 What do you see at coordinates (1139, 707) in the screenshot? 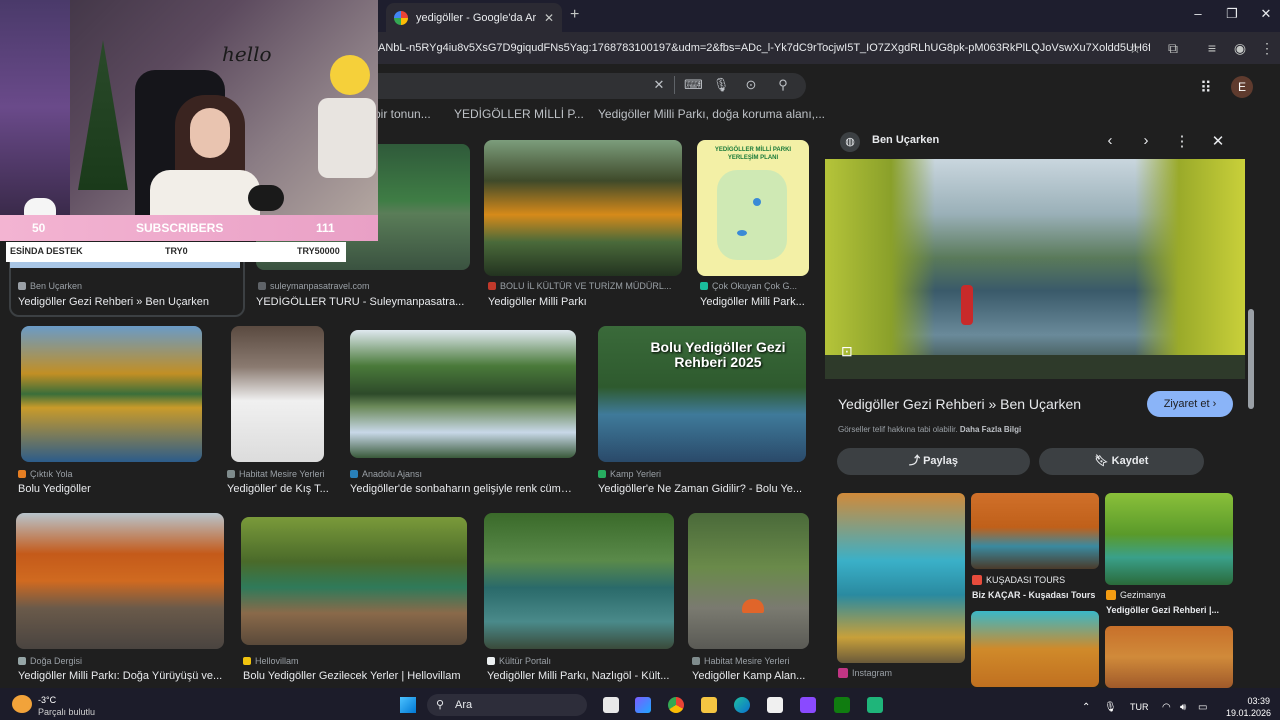
I see `language-indicator: TUR` at bounding box center [1139, 707].